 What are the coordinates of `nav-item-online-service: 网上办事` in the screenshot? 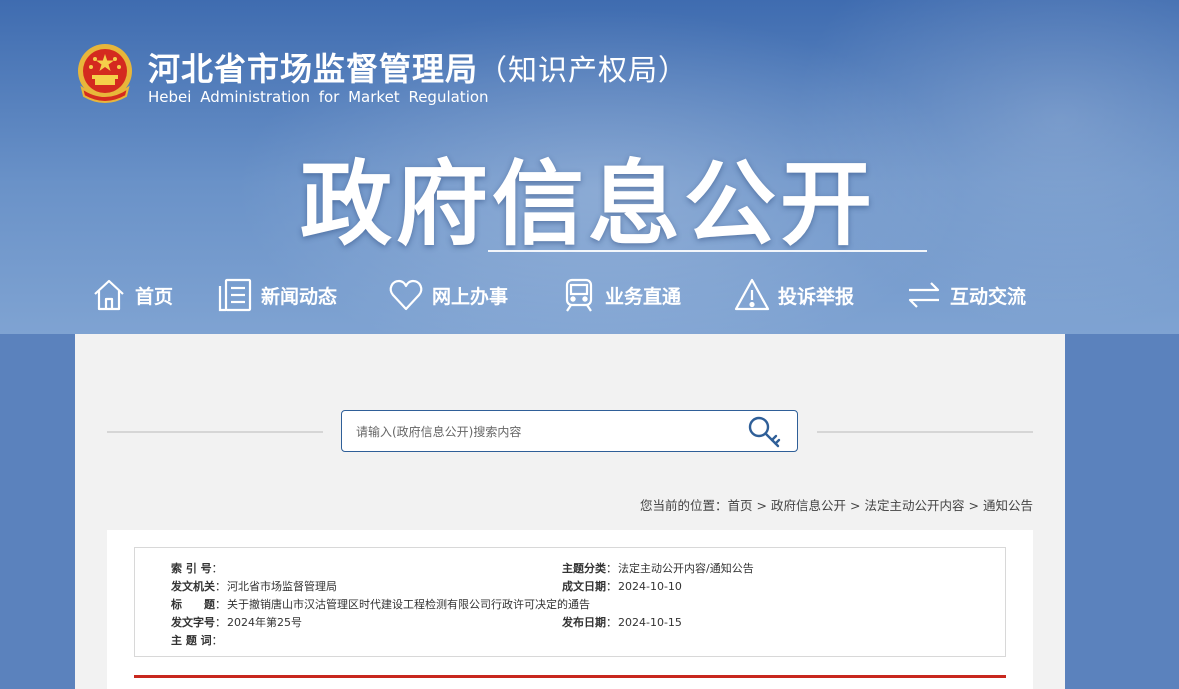 It's located at (448, 295).